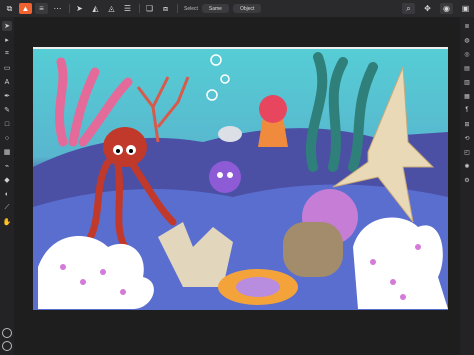 Image resolution: width=474 pixels, height=355 pixels. Describe the element at coordinates (467, 82) in the screenshot. I see `assets-panel-icon: ▥` at that location.